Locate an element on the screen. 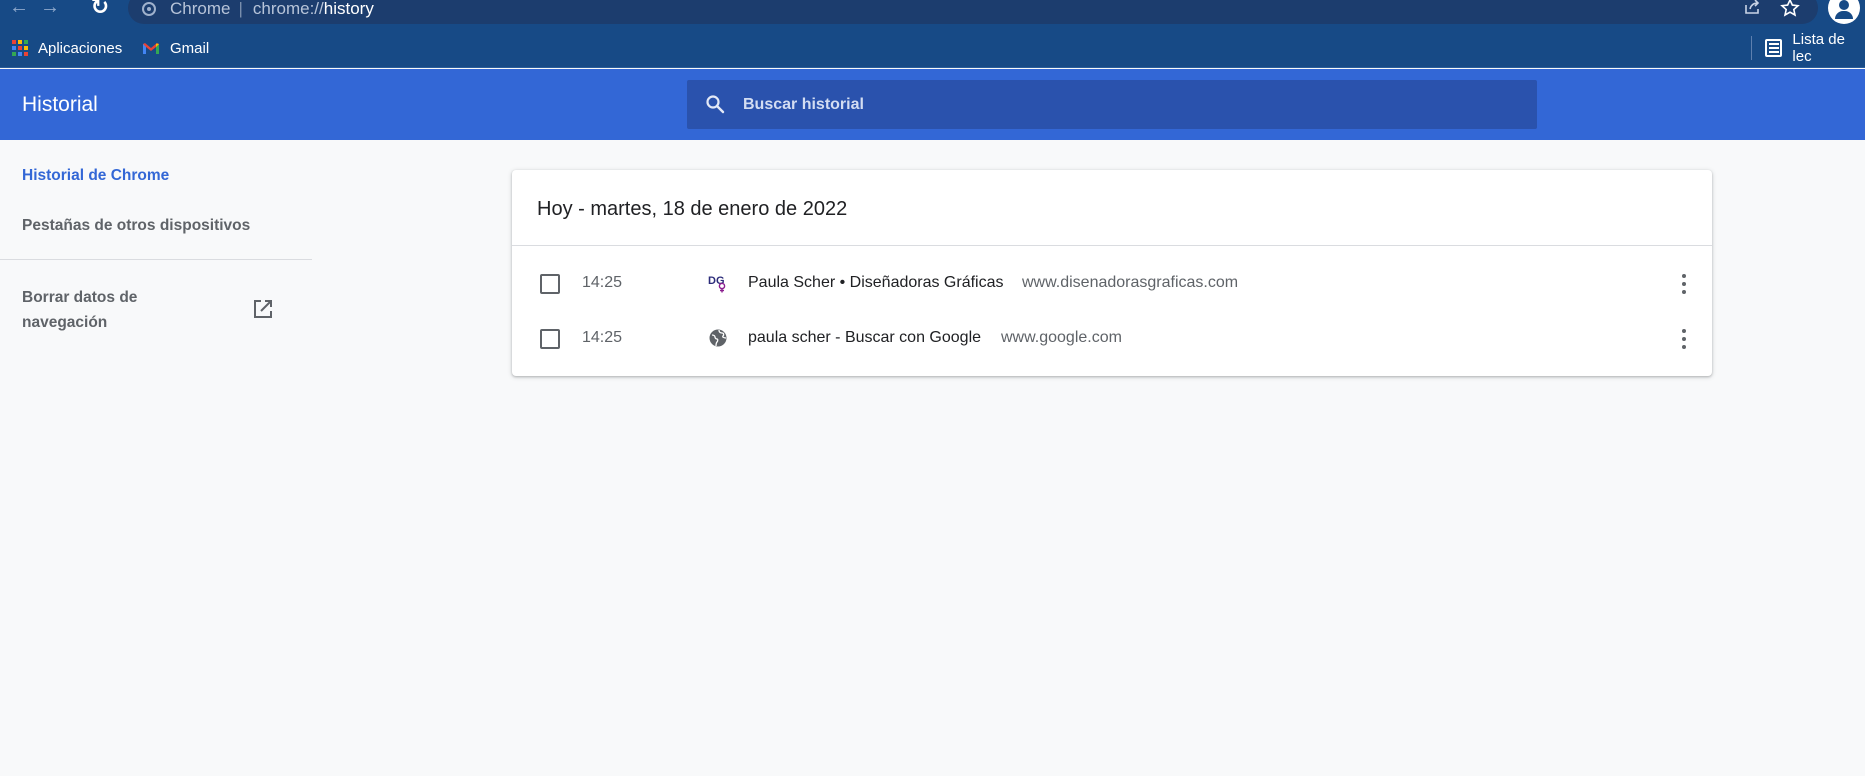 The width and height of the screenshot is (1865, 776). browser-toolbar: ← → ↻ Chrome | chrome://history is located at coordinates (932, 14).